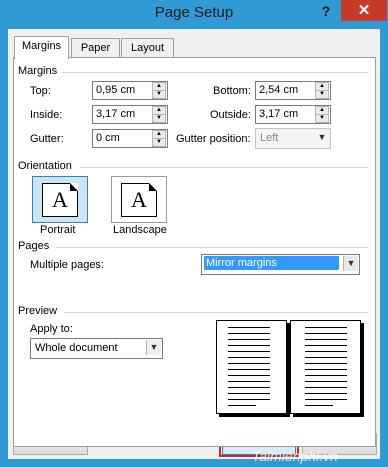 The image size is (388, 467). What do you see at coordinates (130, 138) in the screenshot?
I see `gutter-spinner: 0 cm ▲ ▼` at bounding box center [130, 138].